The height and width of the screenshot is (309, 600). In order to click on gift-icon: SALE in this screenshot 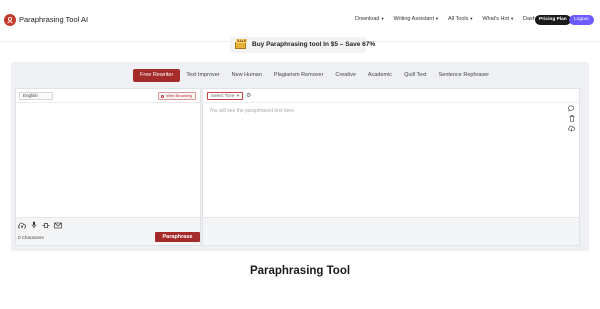, I will do `click(241, 44)`.